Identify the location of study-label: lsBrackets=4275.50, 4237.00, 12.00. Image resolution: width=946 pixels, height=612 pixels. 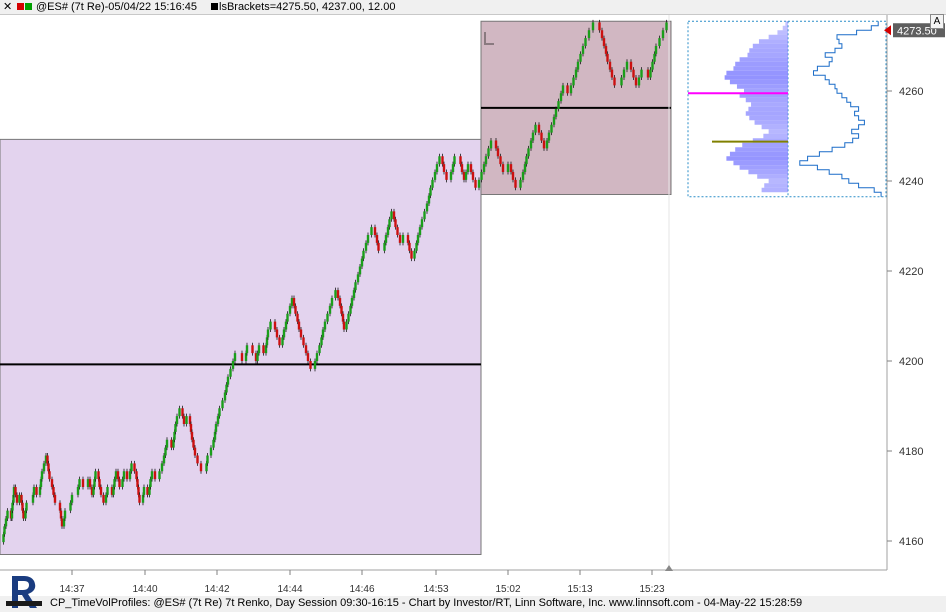
(307, 7).